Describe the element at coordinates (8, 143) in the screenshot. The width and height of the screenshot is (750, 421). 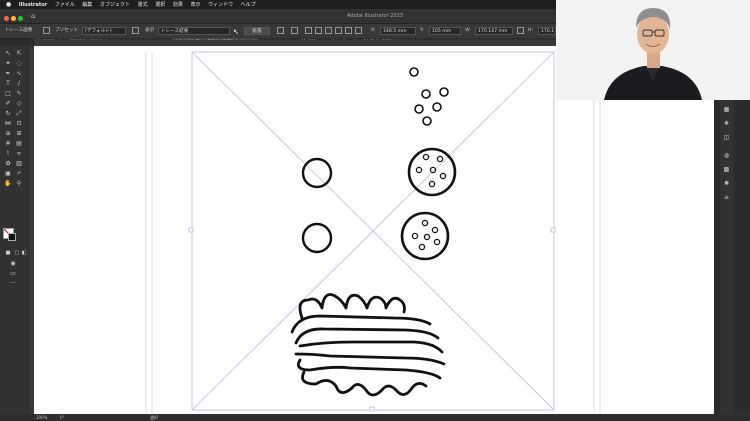
I see `mesh-tool-icon: #` at that location.